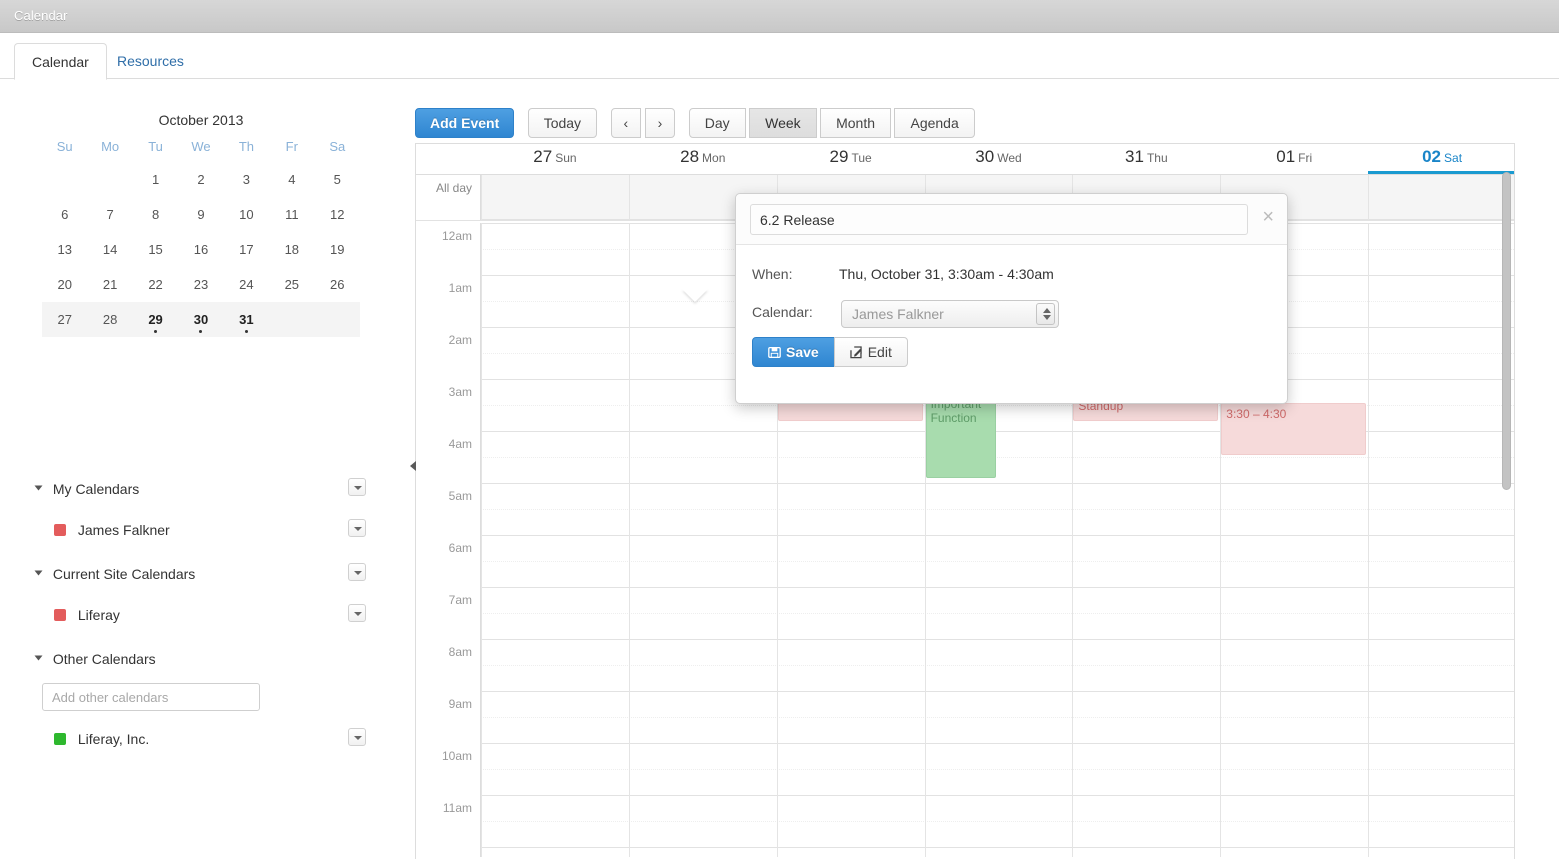  Describe the element at coordinates (291, 284) in the screenshot. I see `mini-calendar-day: 25` at that location.